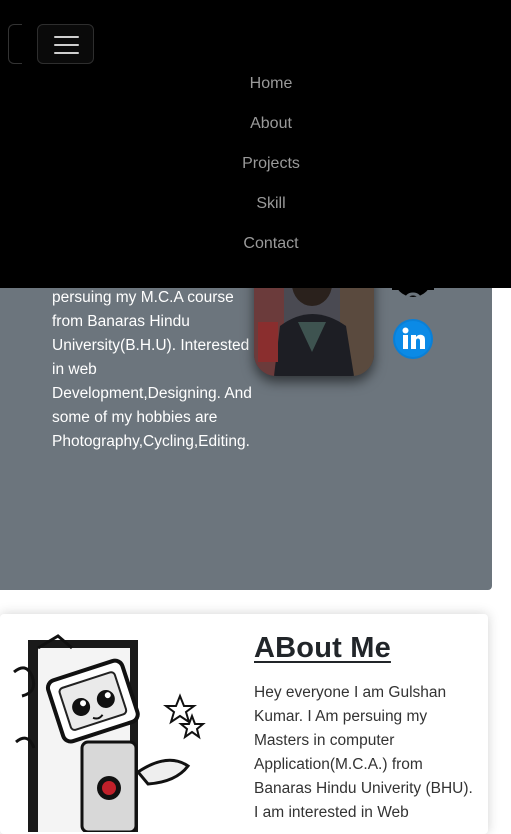  I want to click on navbar-toggler-button, so click(65, 44).